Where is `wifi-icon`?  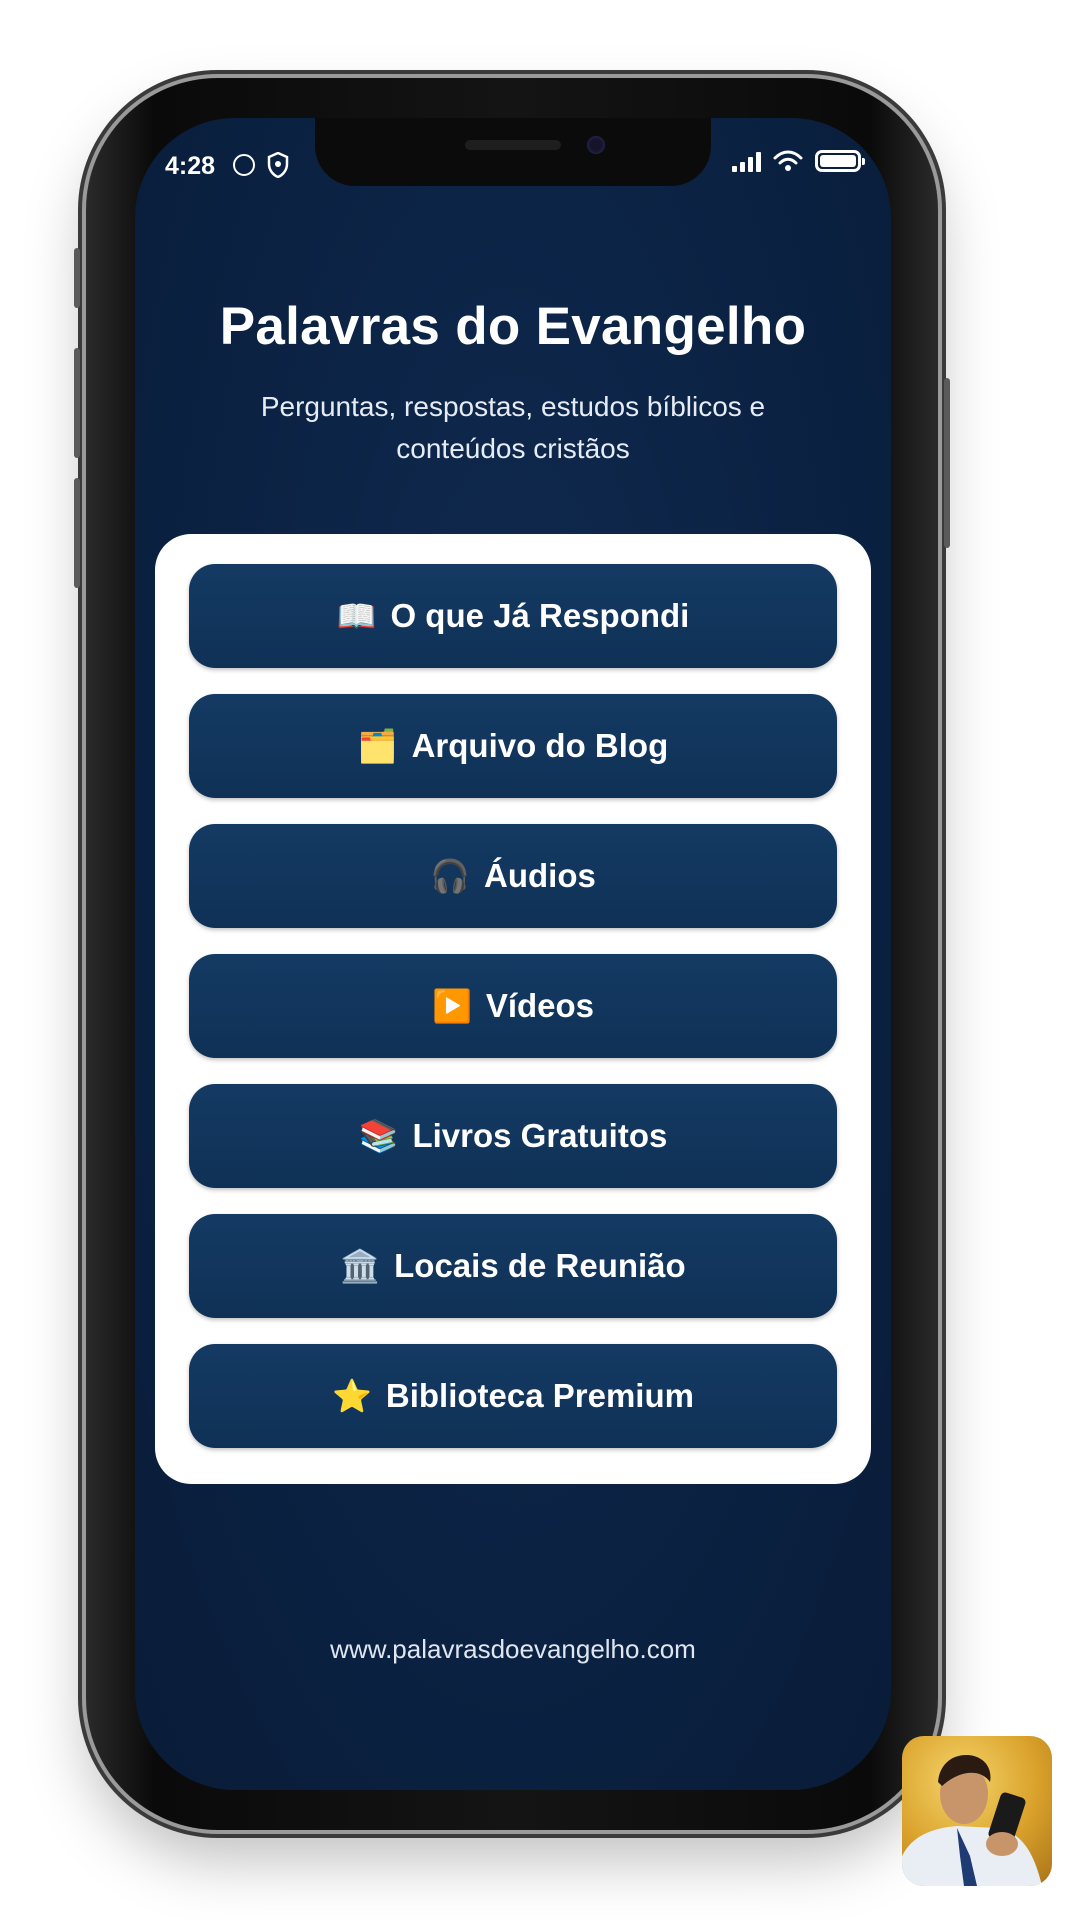 wifi-icon is located at coordinates (788, 160).